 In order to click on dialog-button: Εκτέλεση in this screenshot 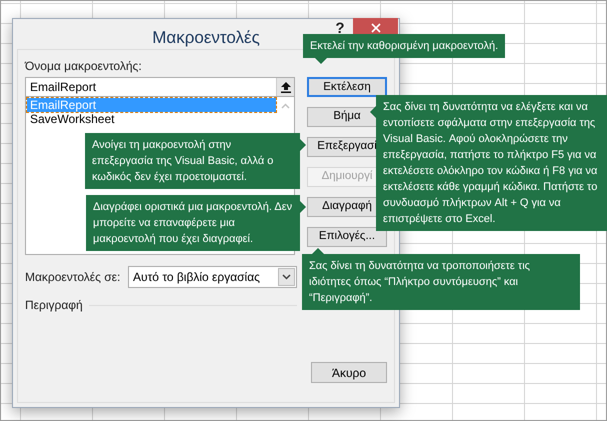, I will do `click(347, 87)`.